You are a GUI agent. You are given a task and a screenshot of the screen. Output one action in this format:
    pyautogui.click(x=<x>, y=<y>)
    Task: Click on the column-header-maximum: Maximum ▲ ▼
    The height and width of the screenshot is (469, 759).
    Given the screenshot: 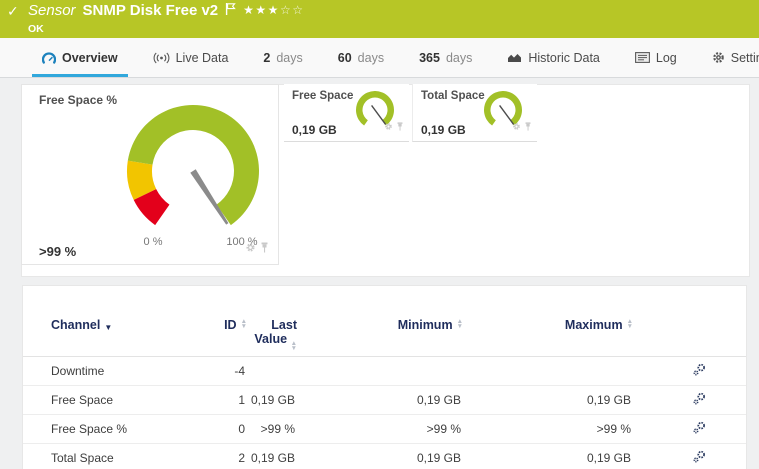 What is the action you would take?
    pyautogui.click(x=548, y=333)
    